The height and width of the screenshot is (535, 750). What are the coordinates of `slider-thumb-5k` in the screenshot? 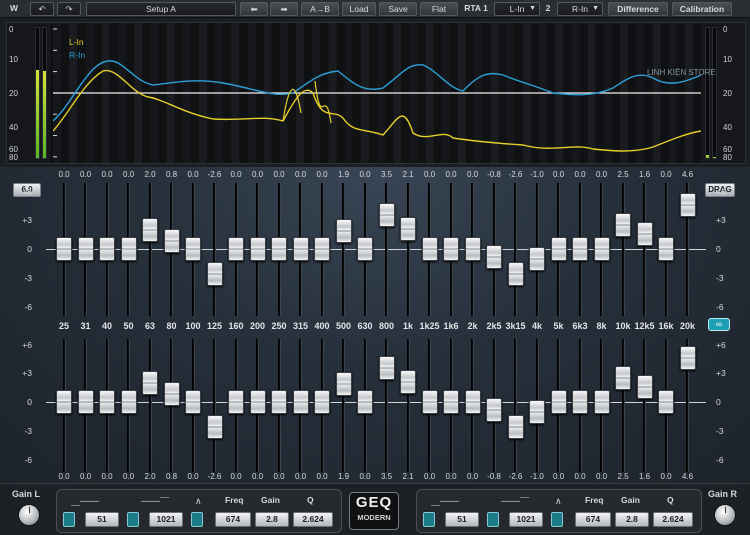 It's located at (558, 249).